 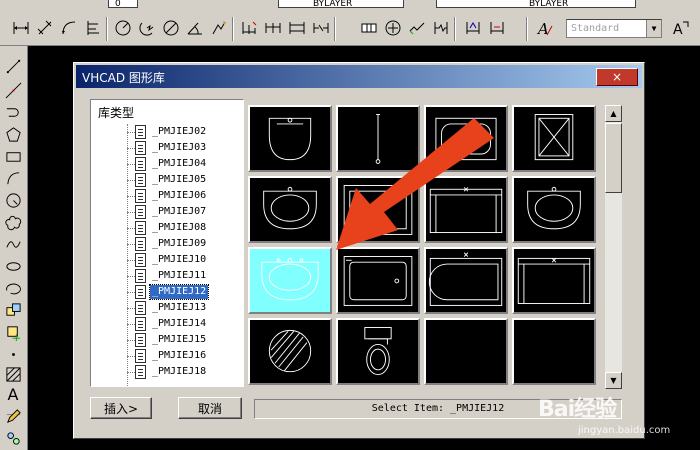 I want to click on layer-number-field: 0, so click(x=123, y=4).